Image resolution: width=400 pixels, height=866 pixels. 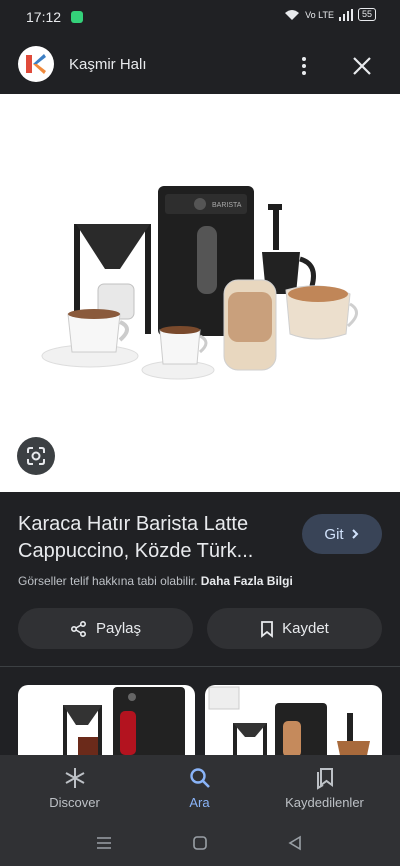 I want to click on nav-discover-label: Discover, so click(x=74, y=802).